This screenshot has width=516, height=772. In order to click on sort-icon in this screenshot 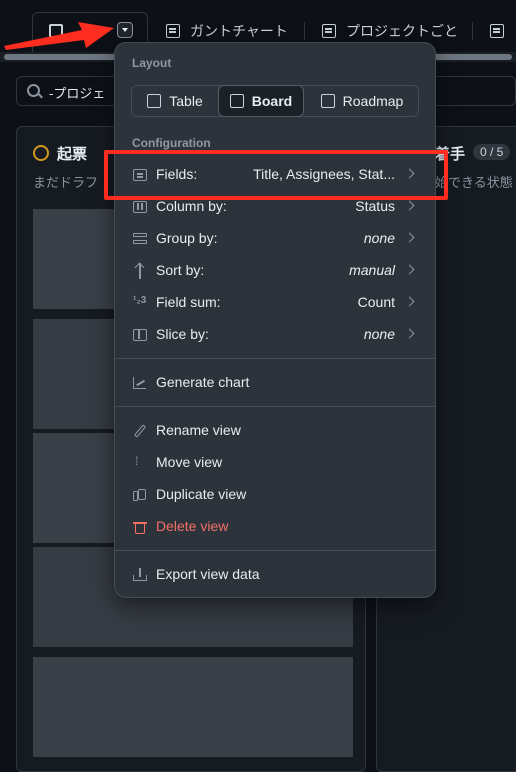, I will do `click(140, 271)`.